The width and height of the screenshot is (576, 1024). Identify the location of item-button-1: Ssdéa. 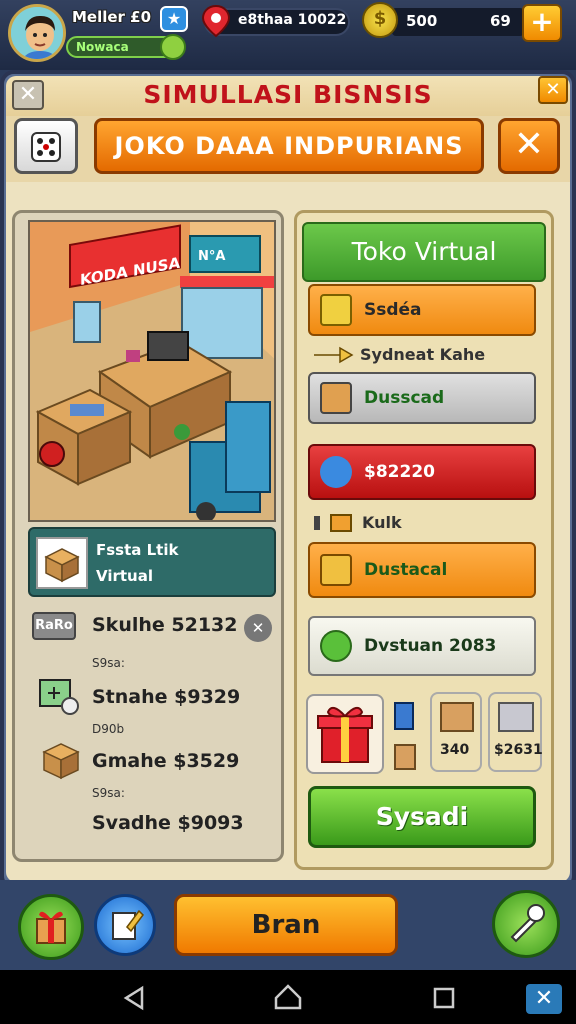
(422, 310).